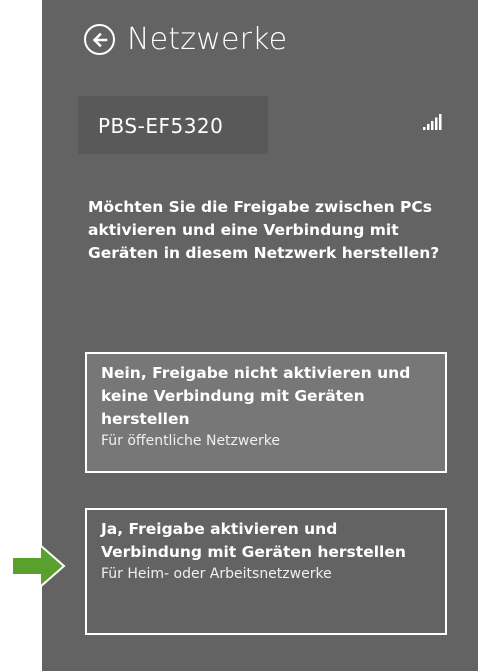  I want to click on back-arrow-icon, so click(99, 39).